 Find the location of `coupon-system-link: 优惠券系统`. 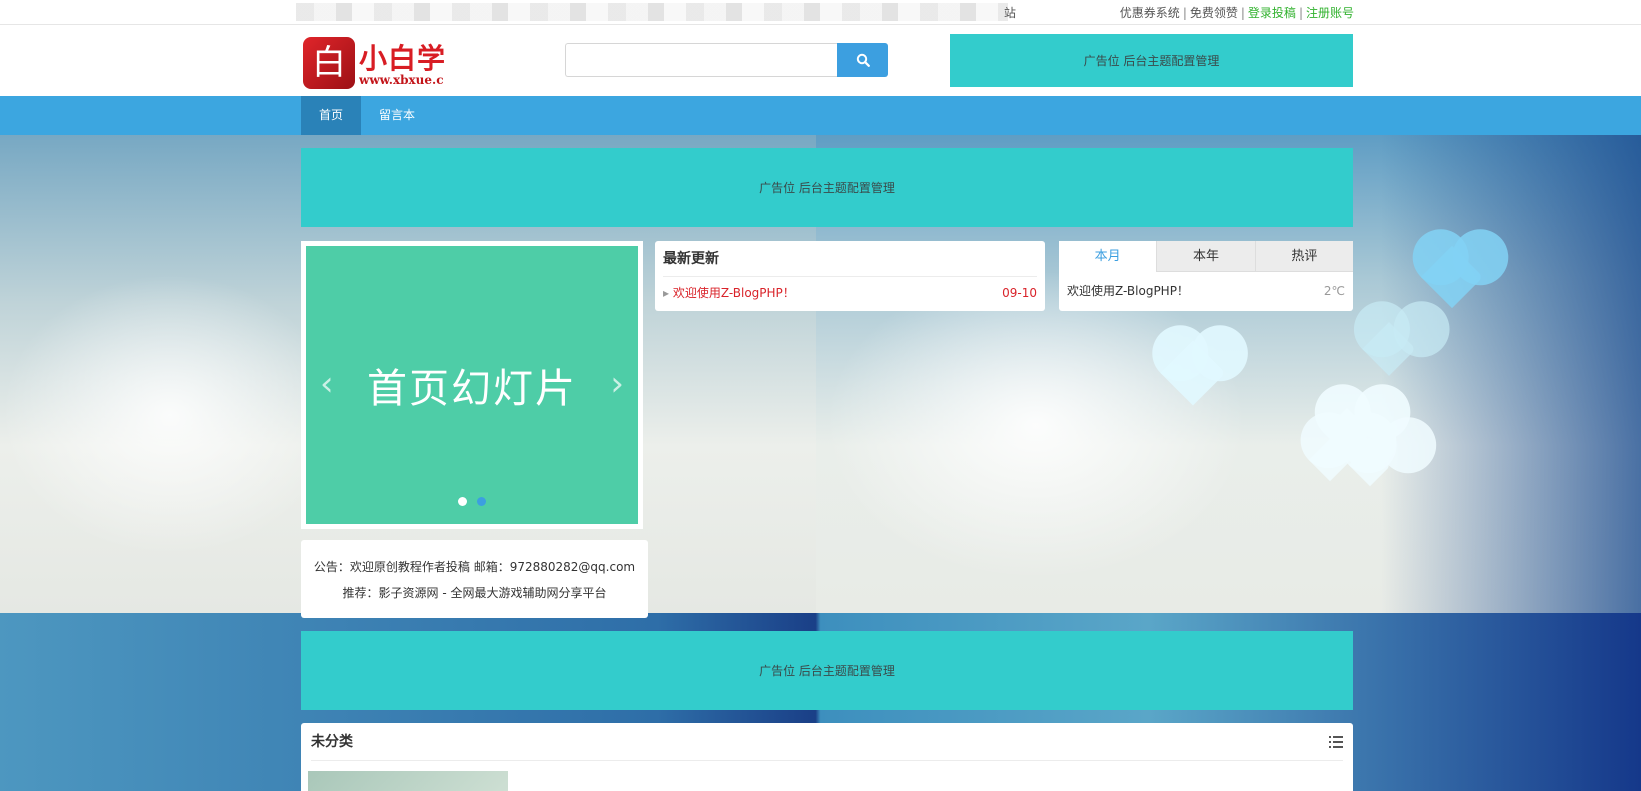

coupon-system-link: 优惠券系统 is located at coordinates (1150, 13).